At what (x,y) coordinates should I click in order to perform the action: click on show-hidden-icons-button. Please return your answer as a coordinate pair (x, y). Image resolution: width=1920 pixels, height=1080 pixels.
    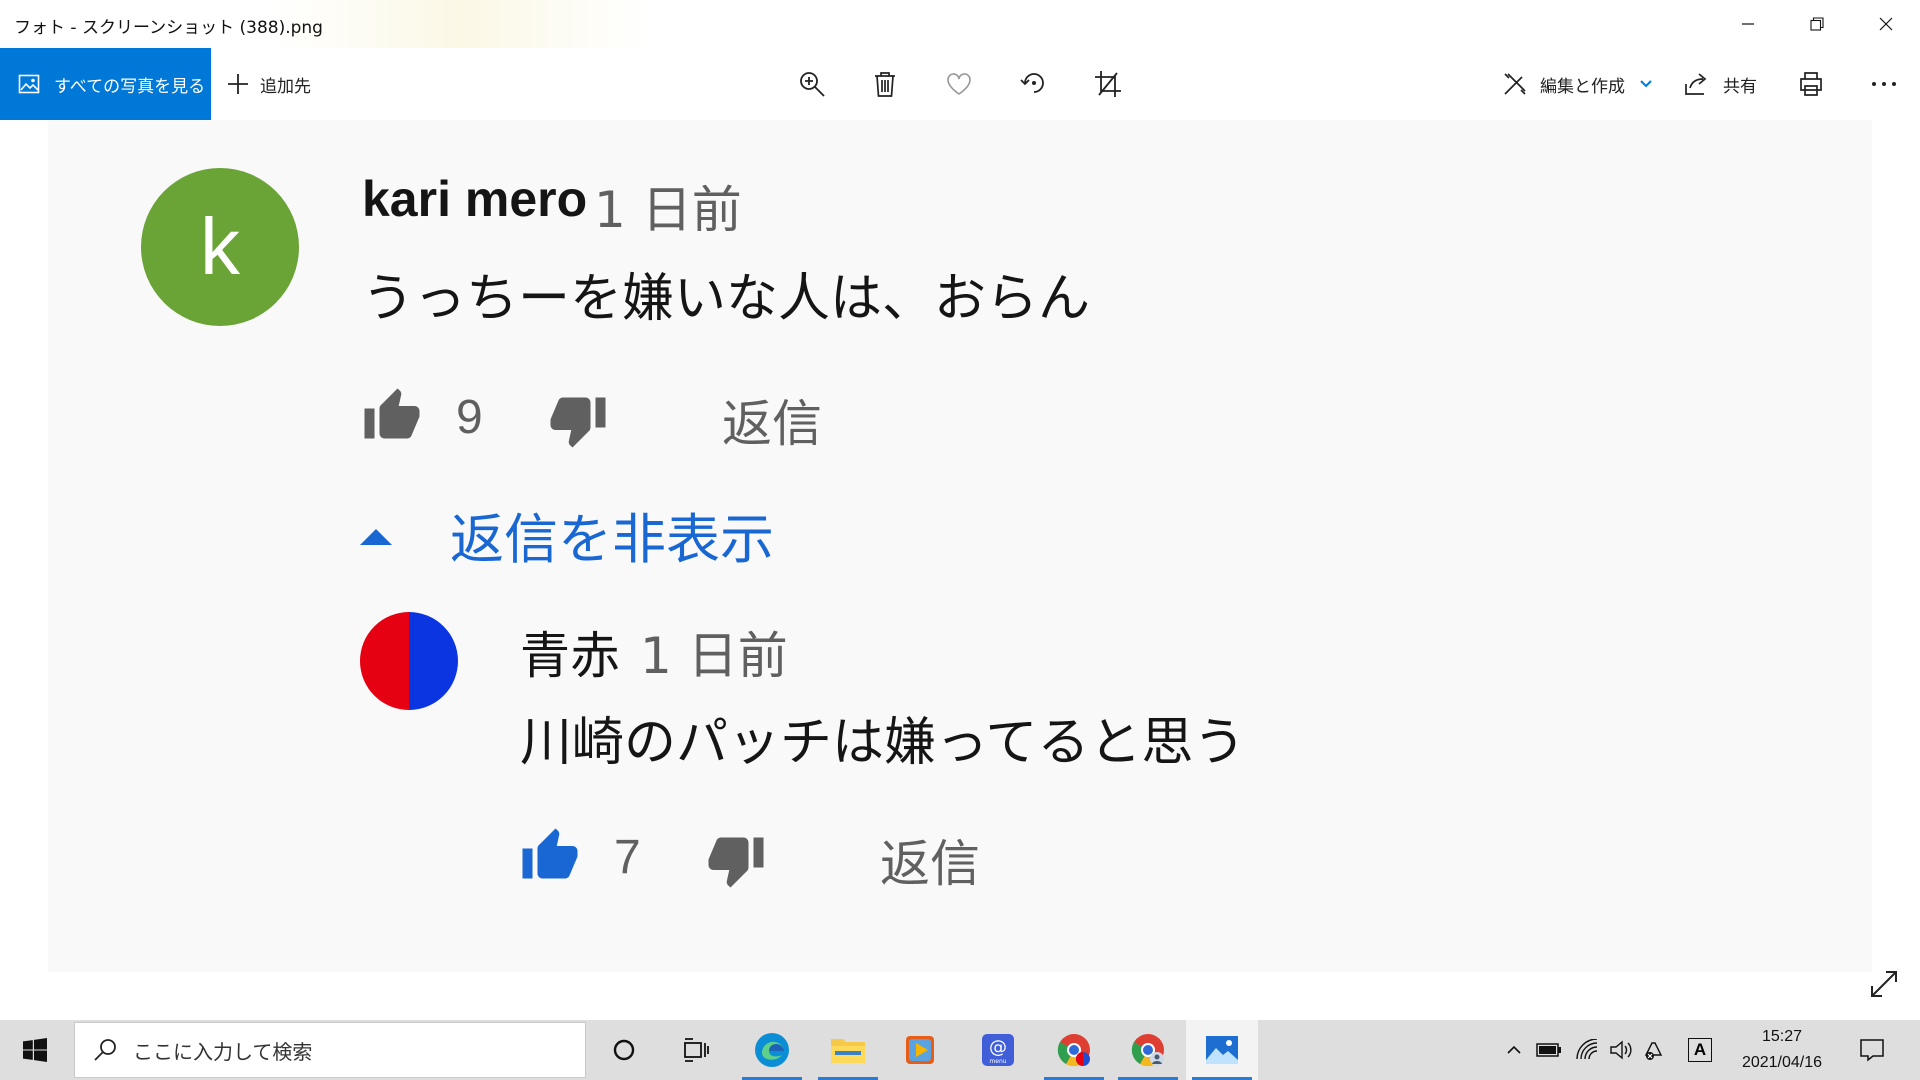
    Looking at the image, I should click on (1514, 1050).